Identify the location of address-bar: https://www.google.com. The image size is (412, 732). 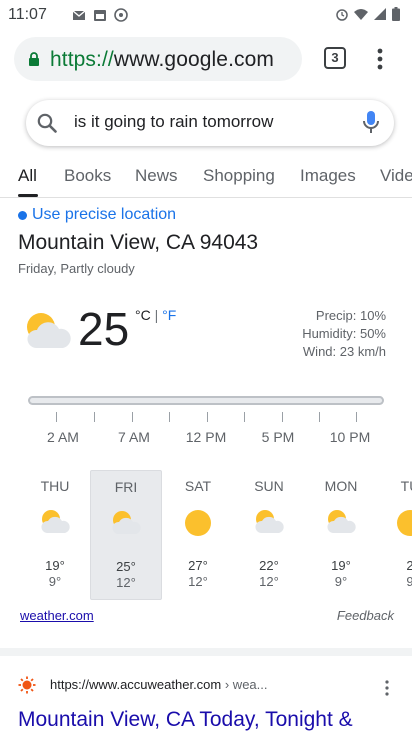
(158, 59).